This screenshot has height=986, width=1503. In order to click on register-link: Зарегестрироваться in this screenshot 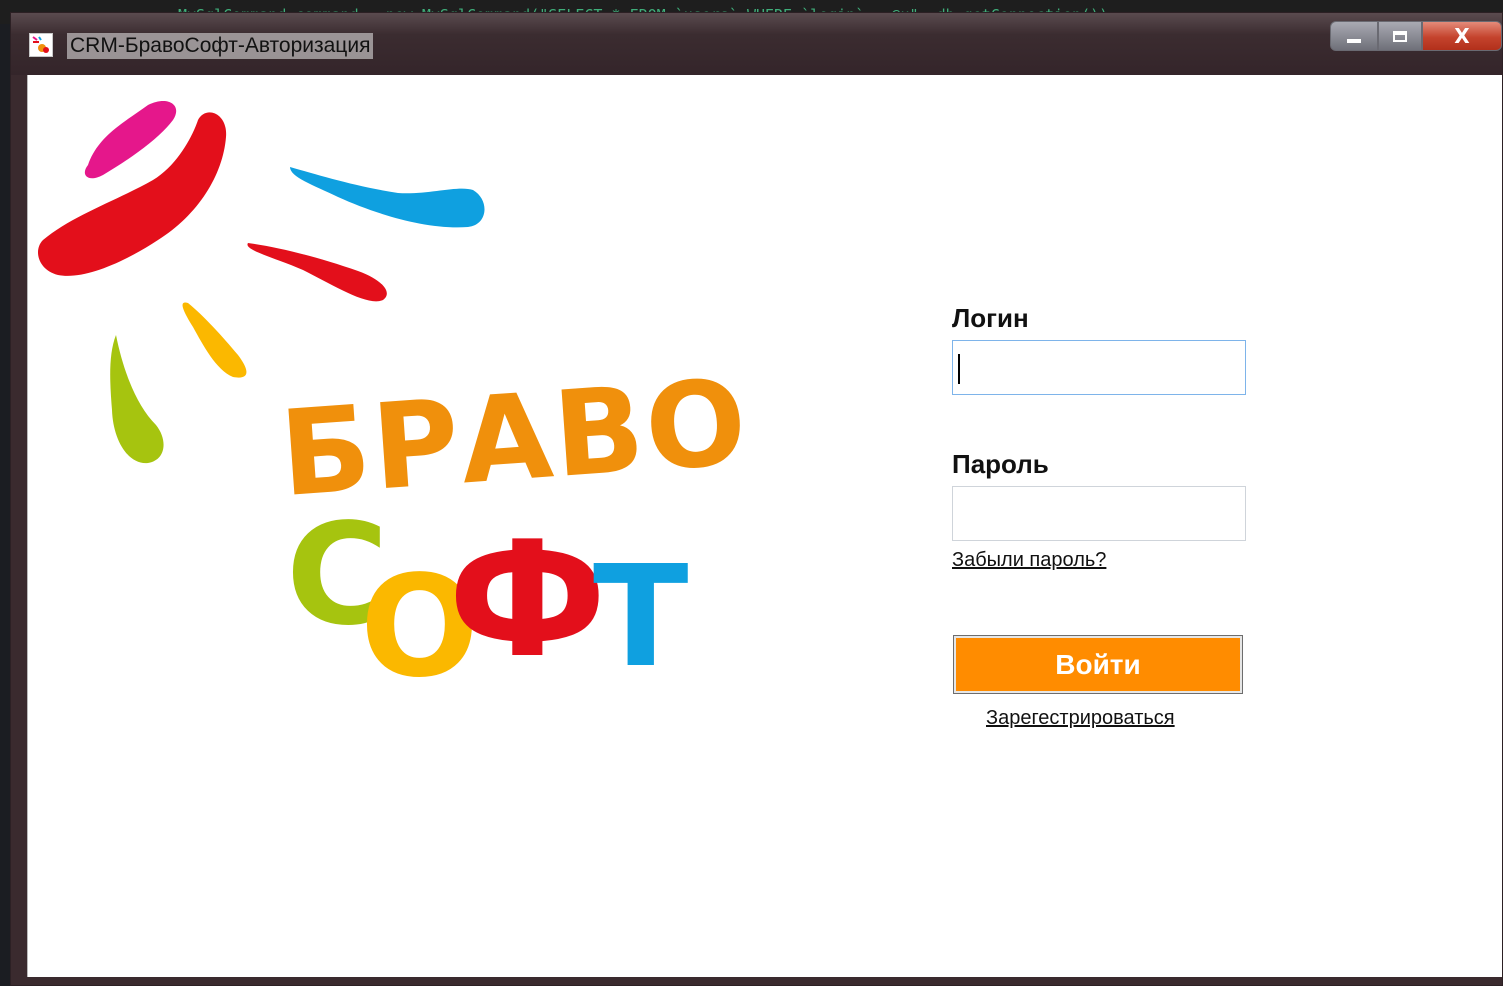, I will do `click(1080, 718)`.